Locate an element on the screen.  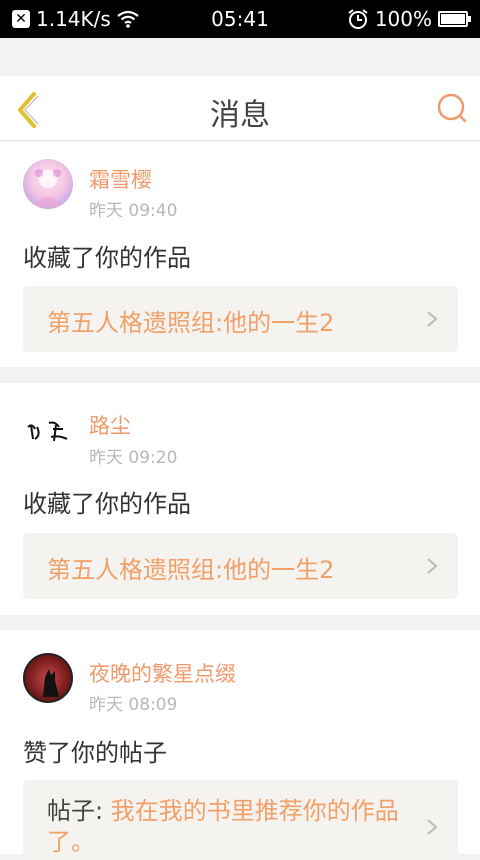
network-speed: 1.14K/s is located at coordinates (73, 19).